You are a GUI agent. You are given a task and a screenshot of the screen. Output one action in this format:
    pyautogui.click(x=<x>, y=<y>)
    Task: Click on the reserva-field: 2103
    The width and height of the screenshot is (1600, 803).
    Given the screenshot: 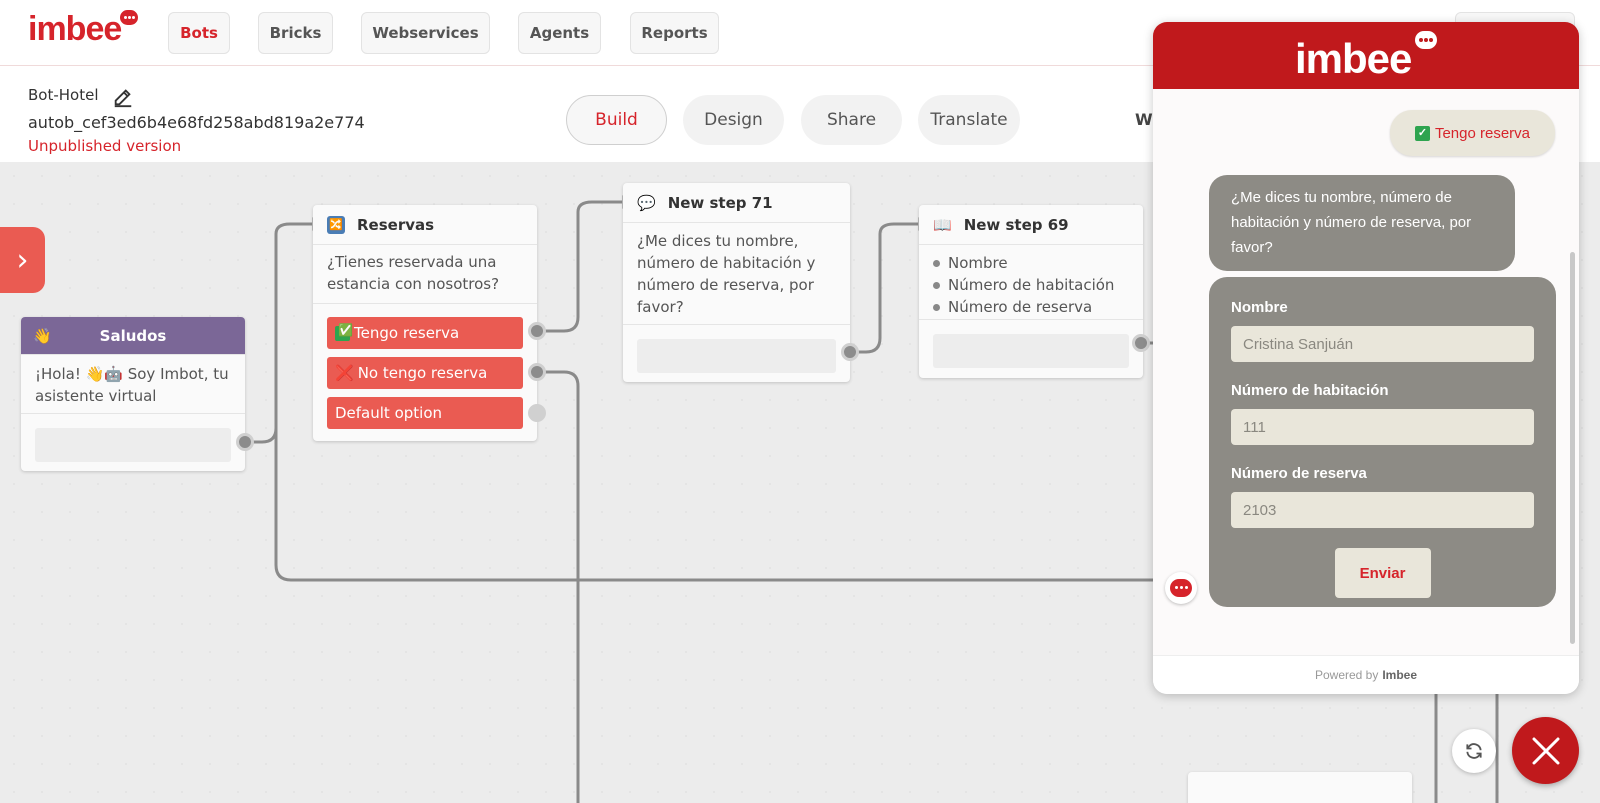 What is the action you would take?
    pyautogui.click(x=1382, y=510)
    